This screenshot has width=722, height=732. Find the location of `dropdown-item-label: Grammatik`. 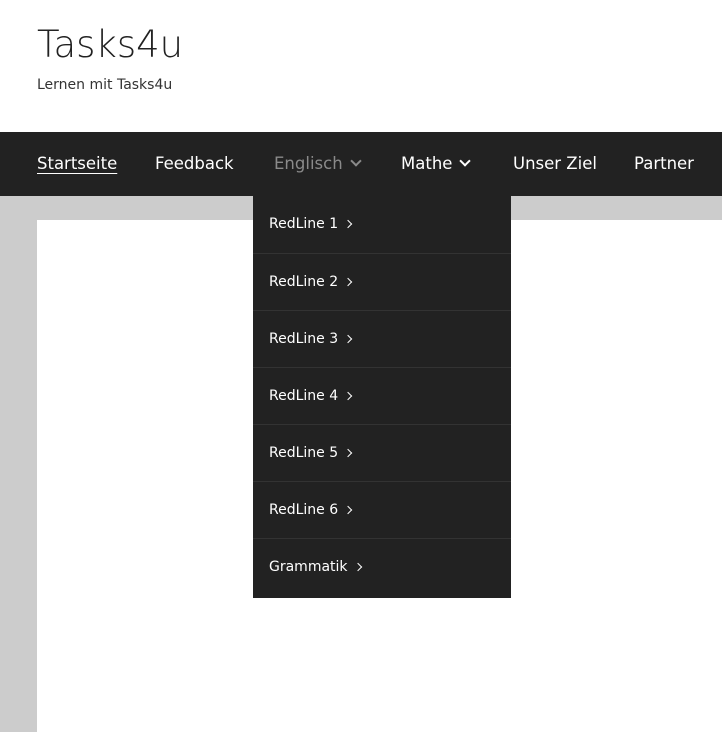

dropdown-item-label: Grammatik is located at coordinates (308, 567).